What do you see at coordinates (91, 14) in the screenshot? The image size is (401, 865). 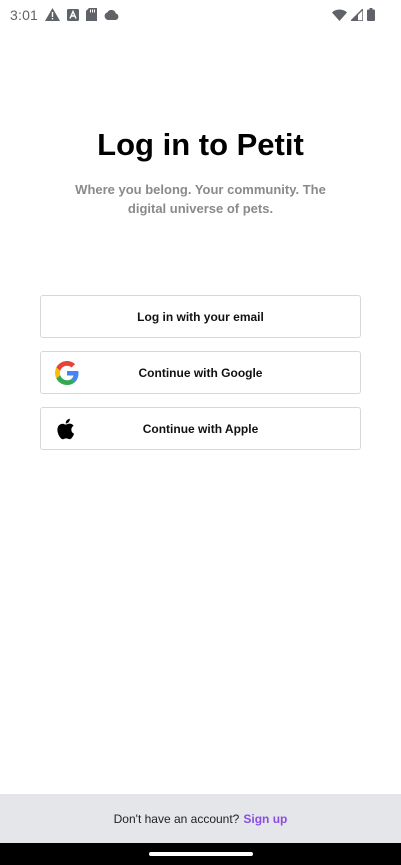 I see `sd-card-icon` at bounding box center [91, 14].